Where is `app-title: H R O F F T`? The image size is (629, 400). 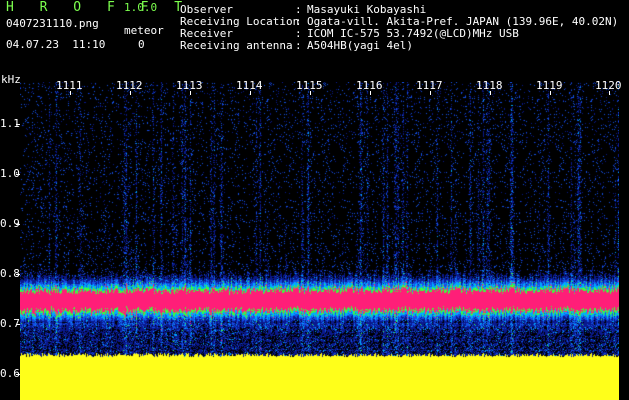 app-title: H R O F F T is located at coordinates (99, 7).